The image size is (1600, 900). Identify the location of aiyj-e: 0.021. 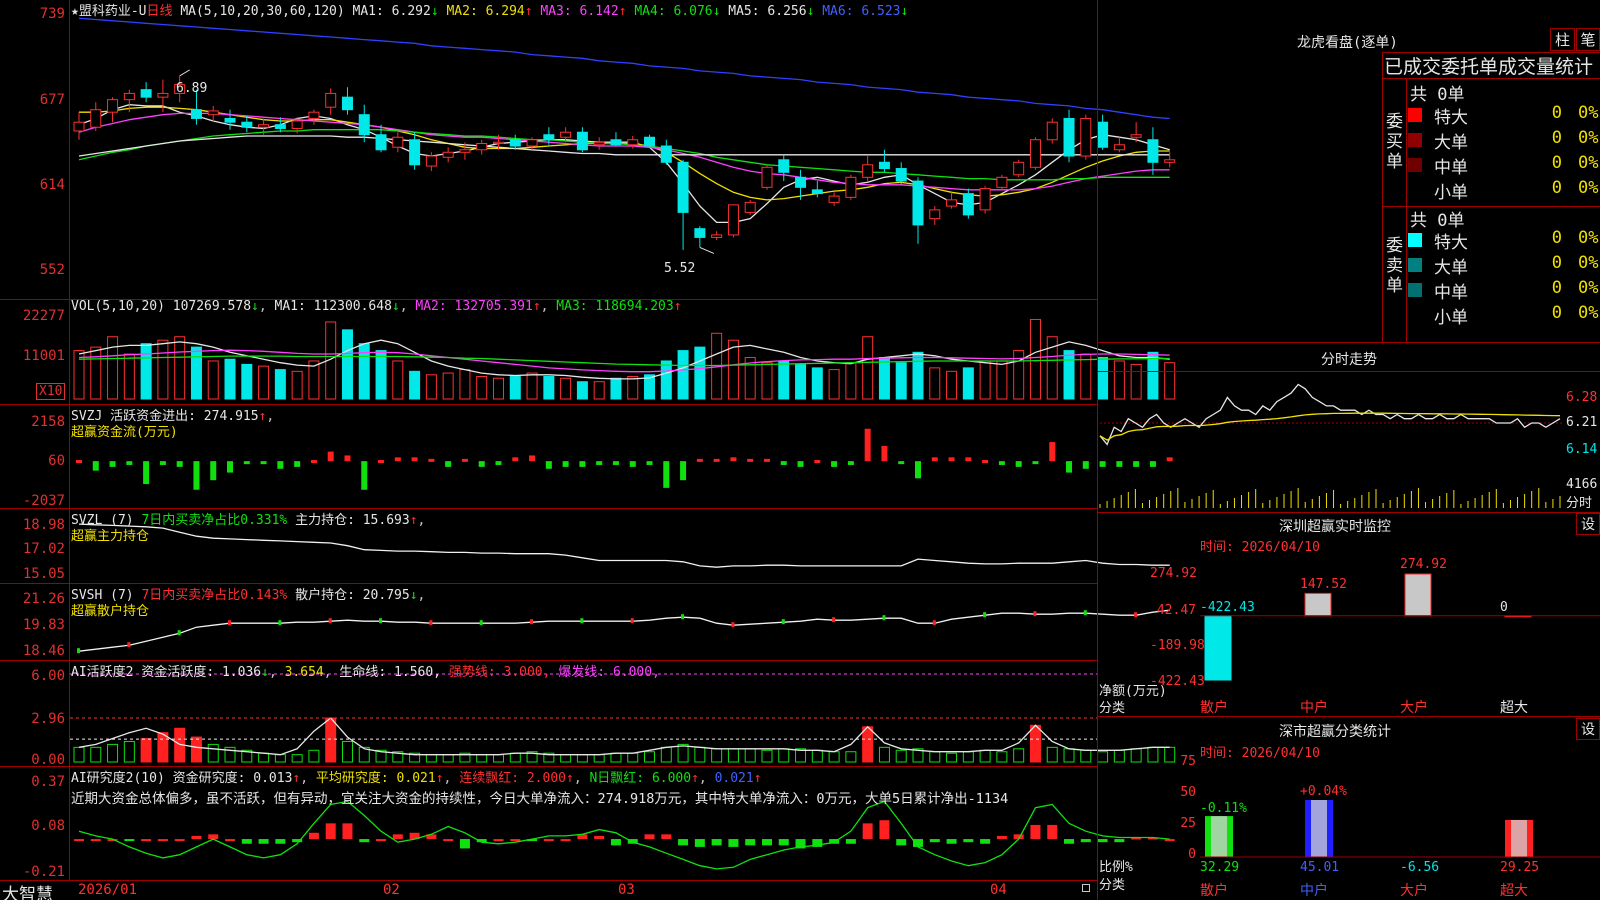
(734, 778).